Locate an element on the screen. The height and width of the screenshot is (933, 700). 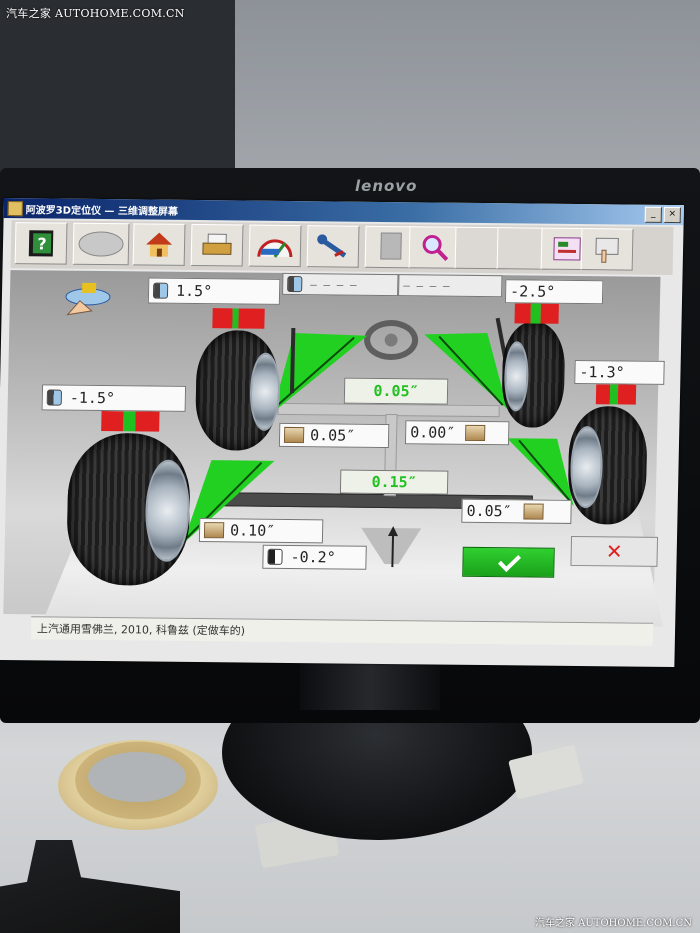
window-title: 阿波罗3D定位仪 — 三维调整屏幕 is located at coordinates (102, 211).